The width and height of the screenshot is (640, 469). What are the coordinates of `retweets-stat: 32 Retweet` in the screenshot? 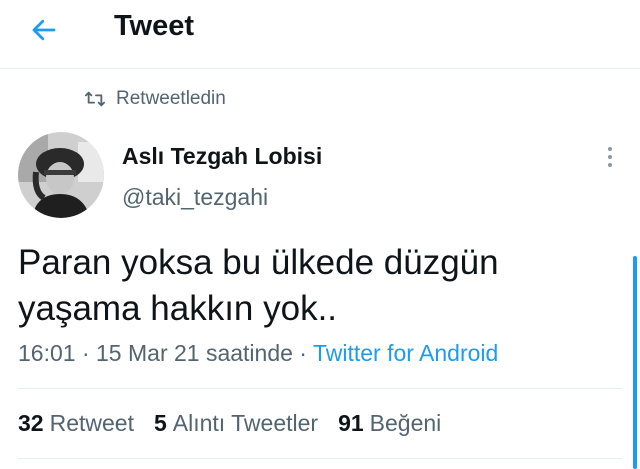 It's located at (76, 423).